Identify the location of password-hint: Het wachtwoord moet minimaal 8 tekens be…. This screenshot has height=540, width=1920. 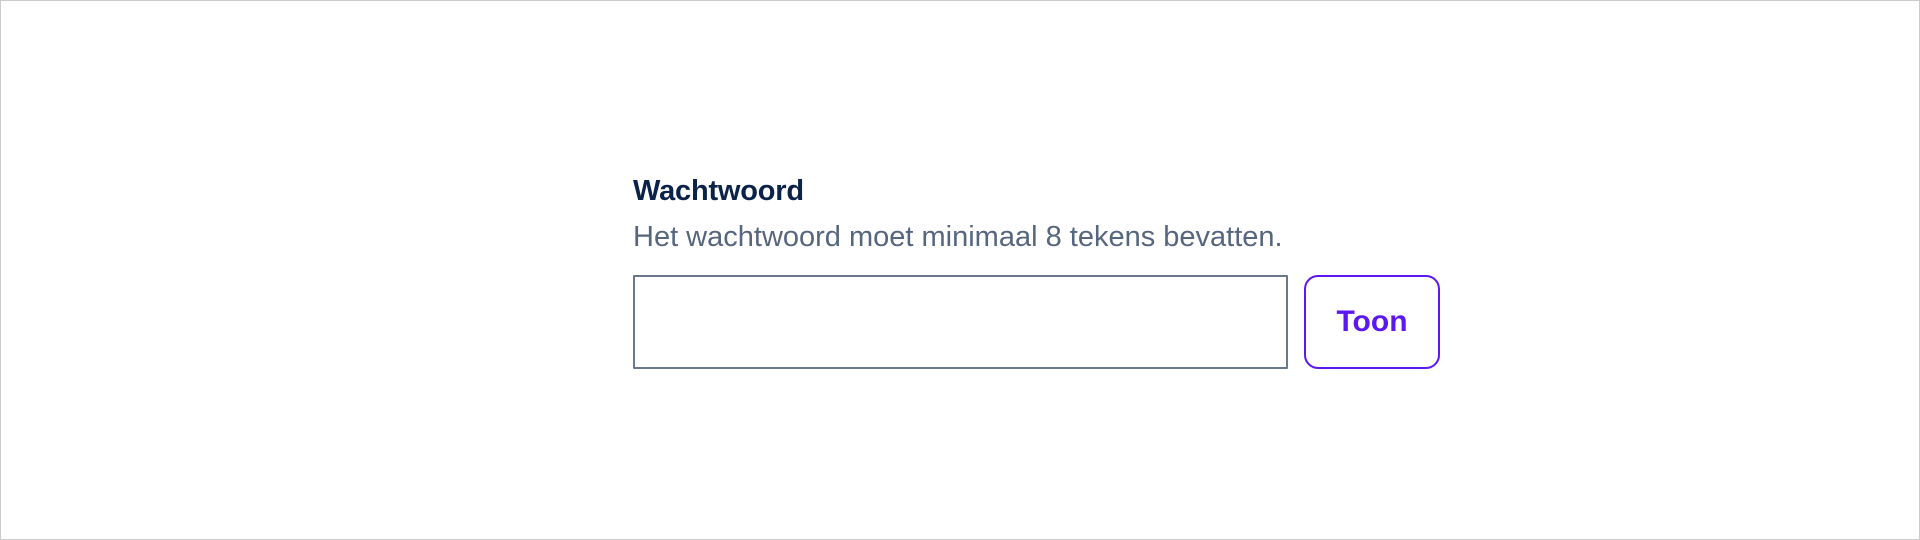
(958, 237).